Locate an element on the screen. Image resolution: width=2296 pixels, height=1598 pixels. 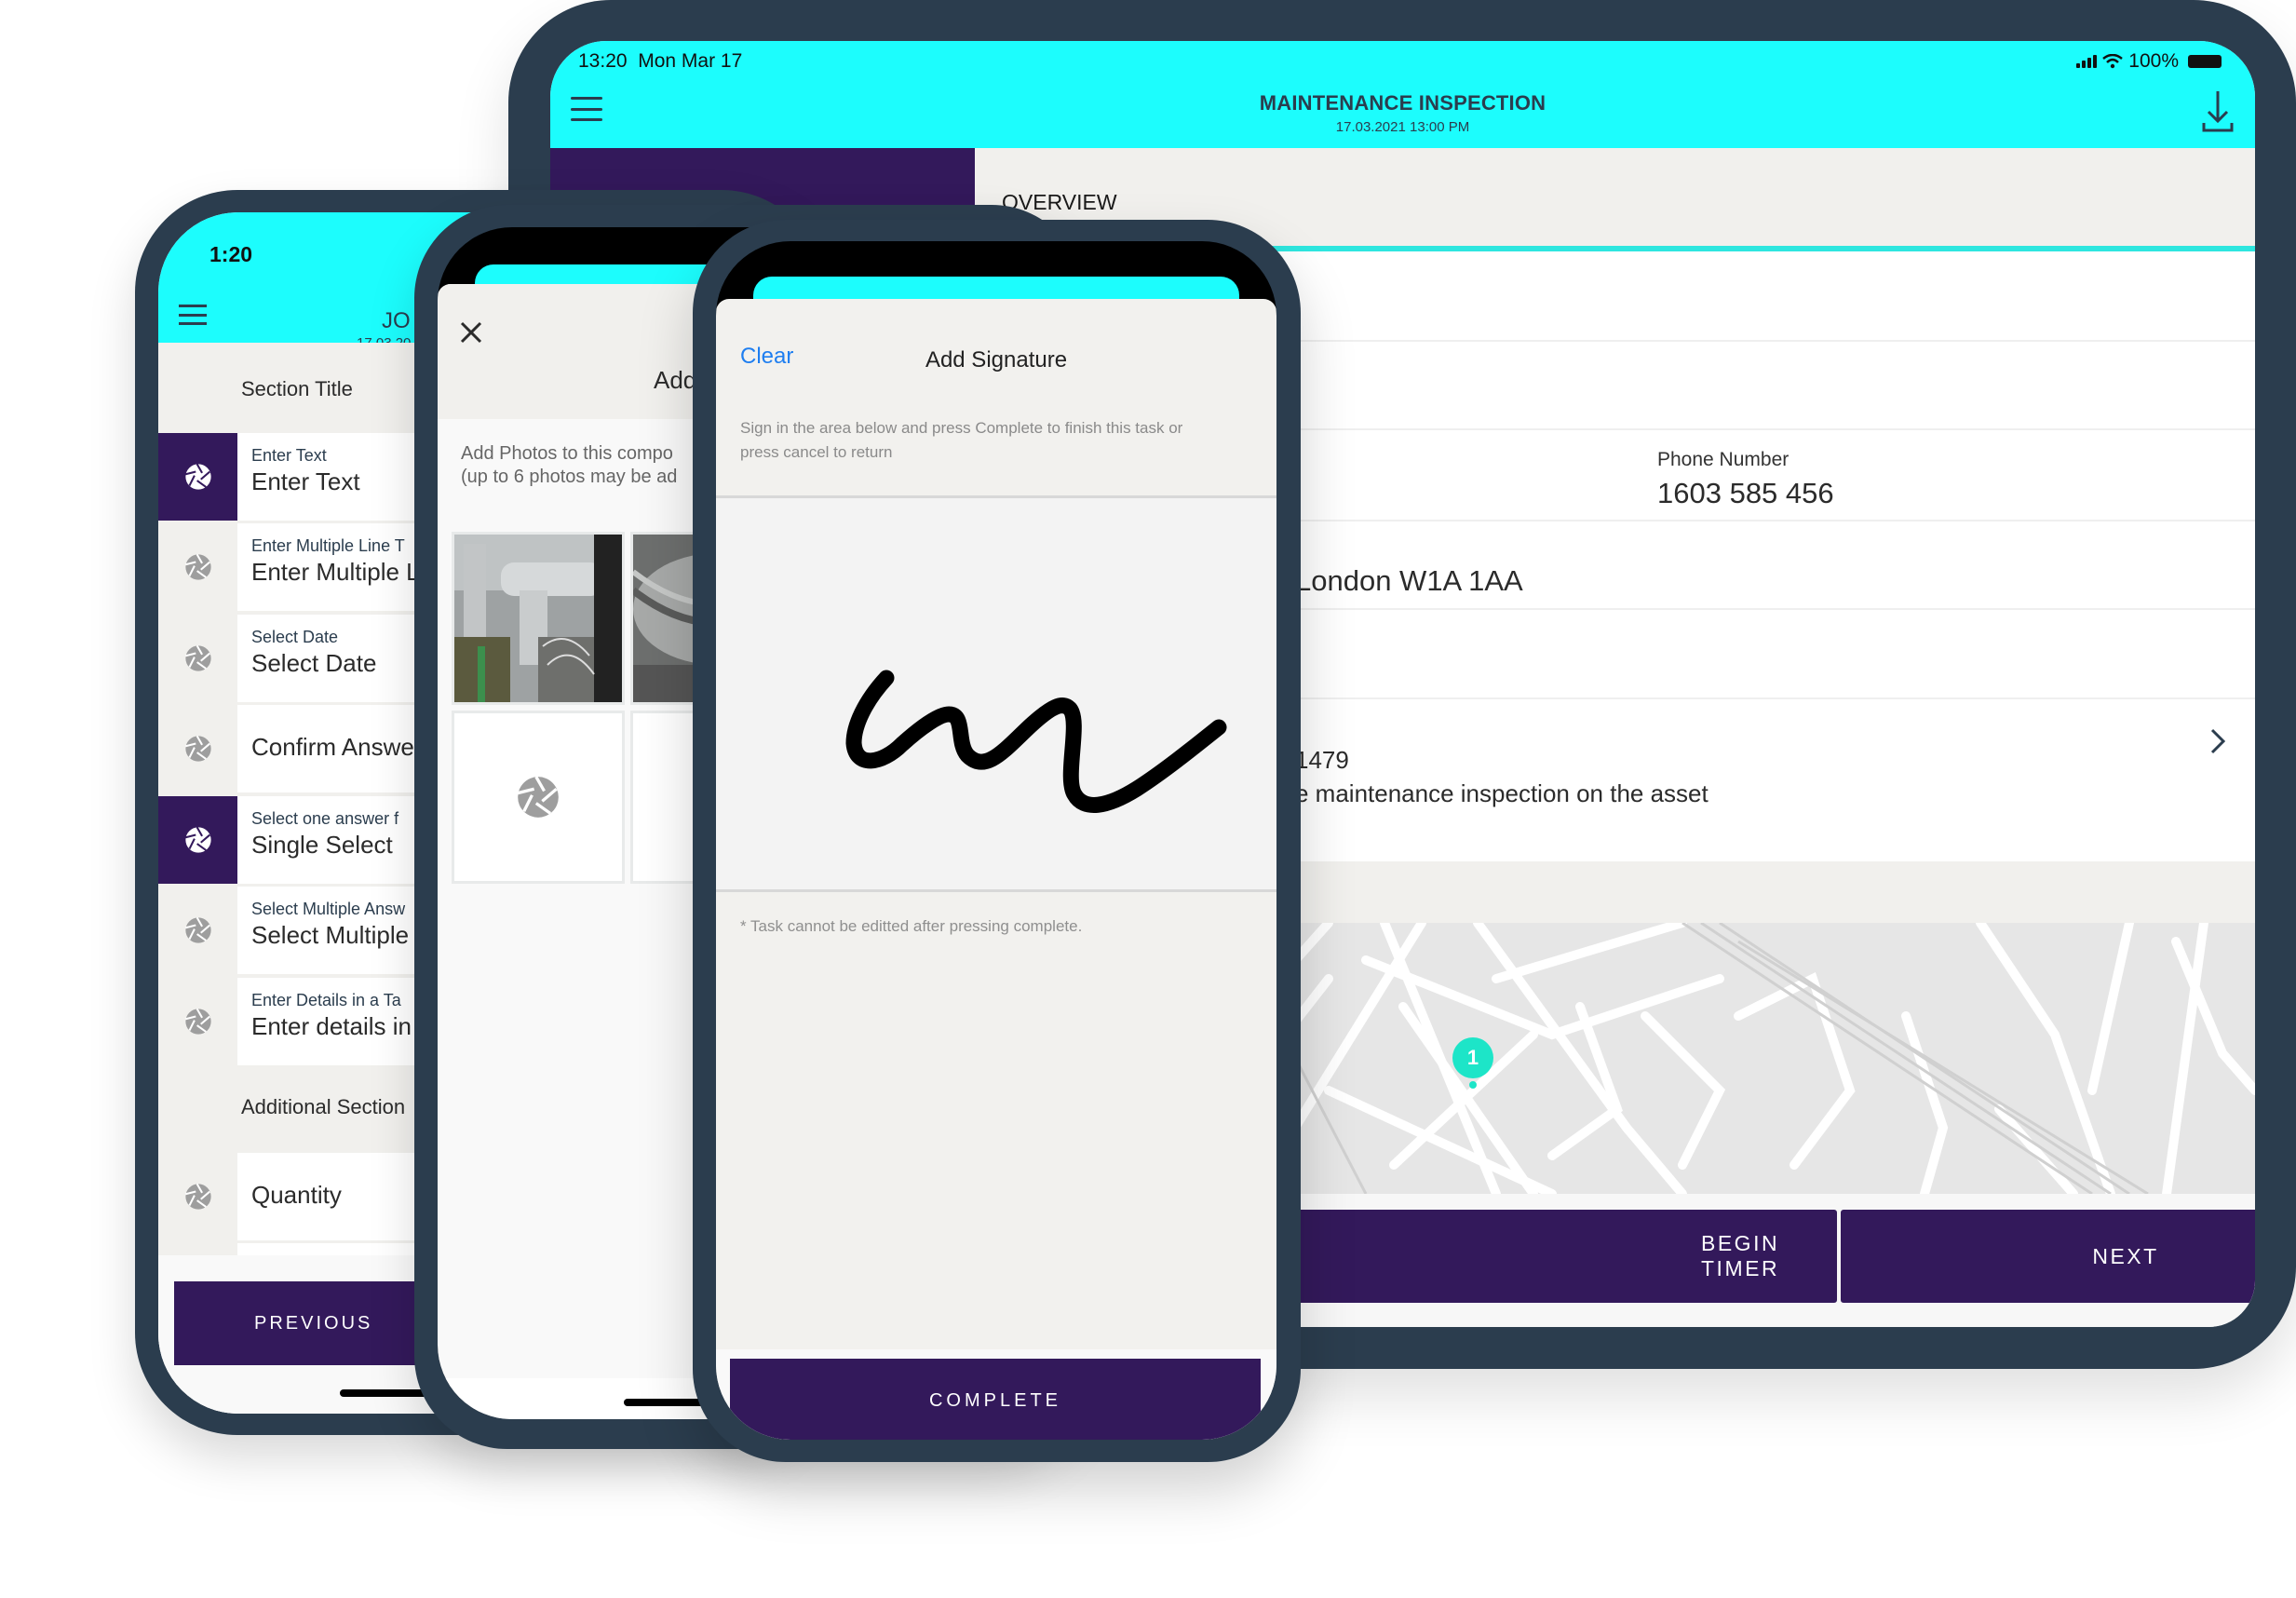
address-value: London W1A 1AA is located at coordinates (1409, 580).